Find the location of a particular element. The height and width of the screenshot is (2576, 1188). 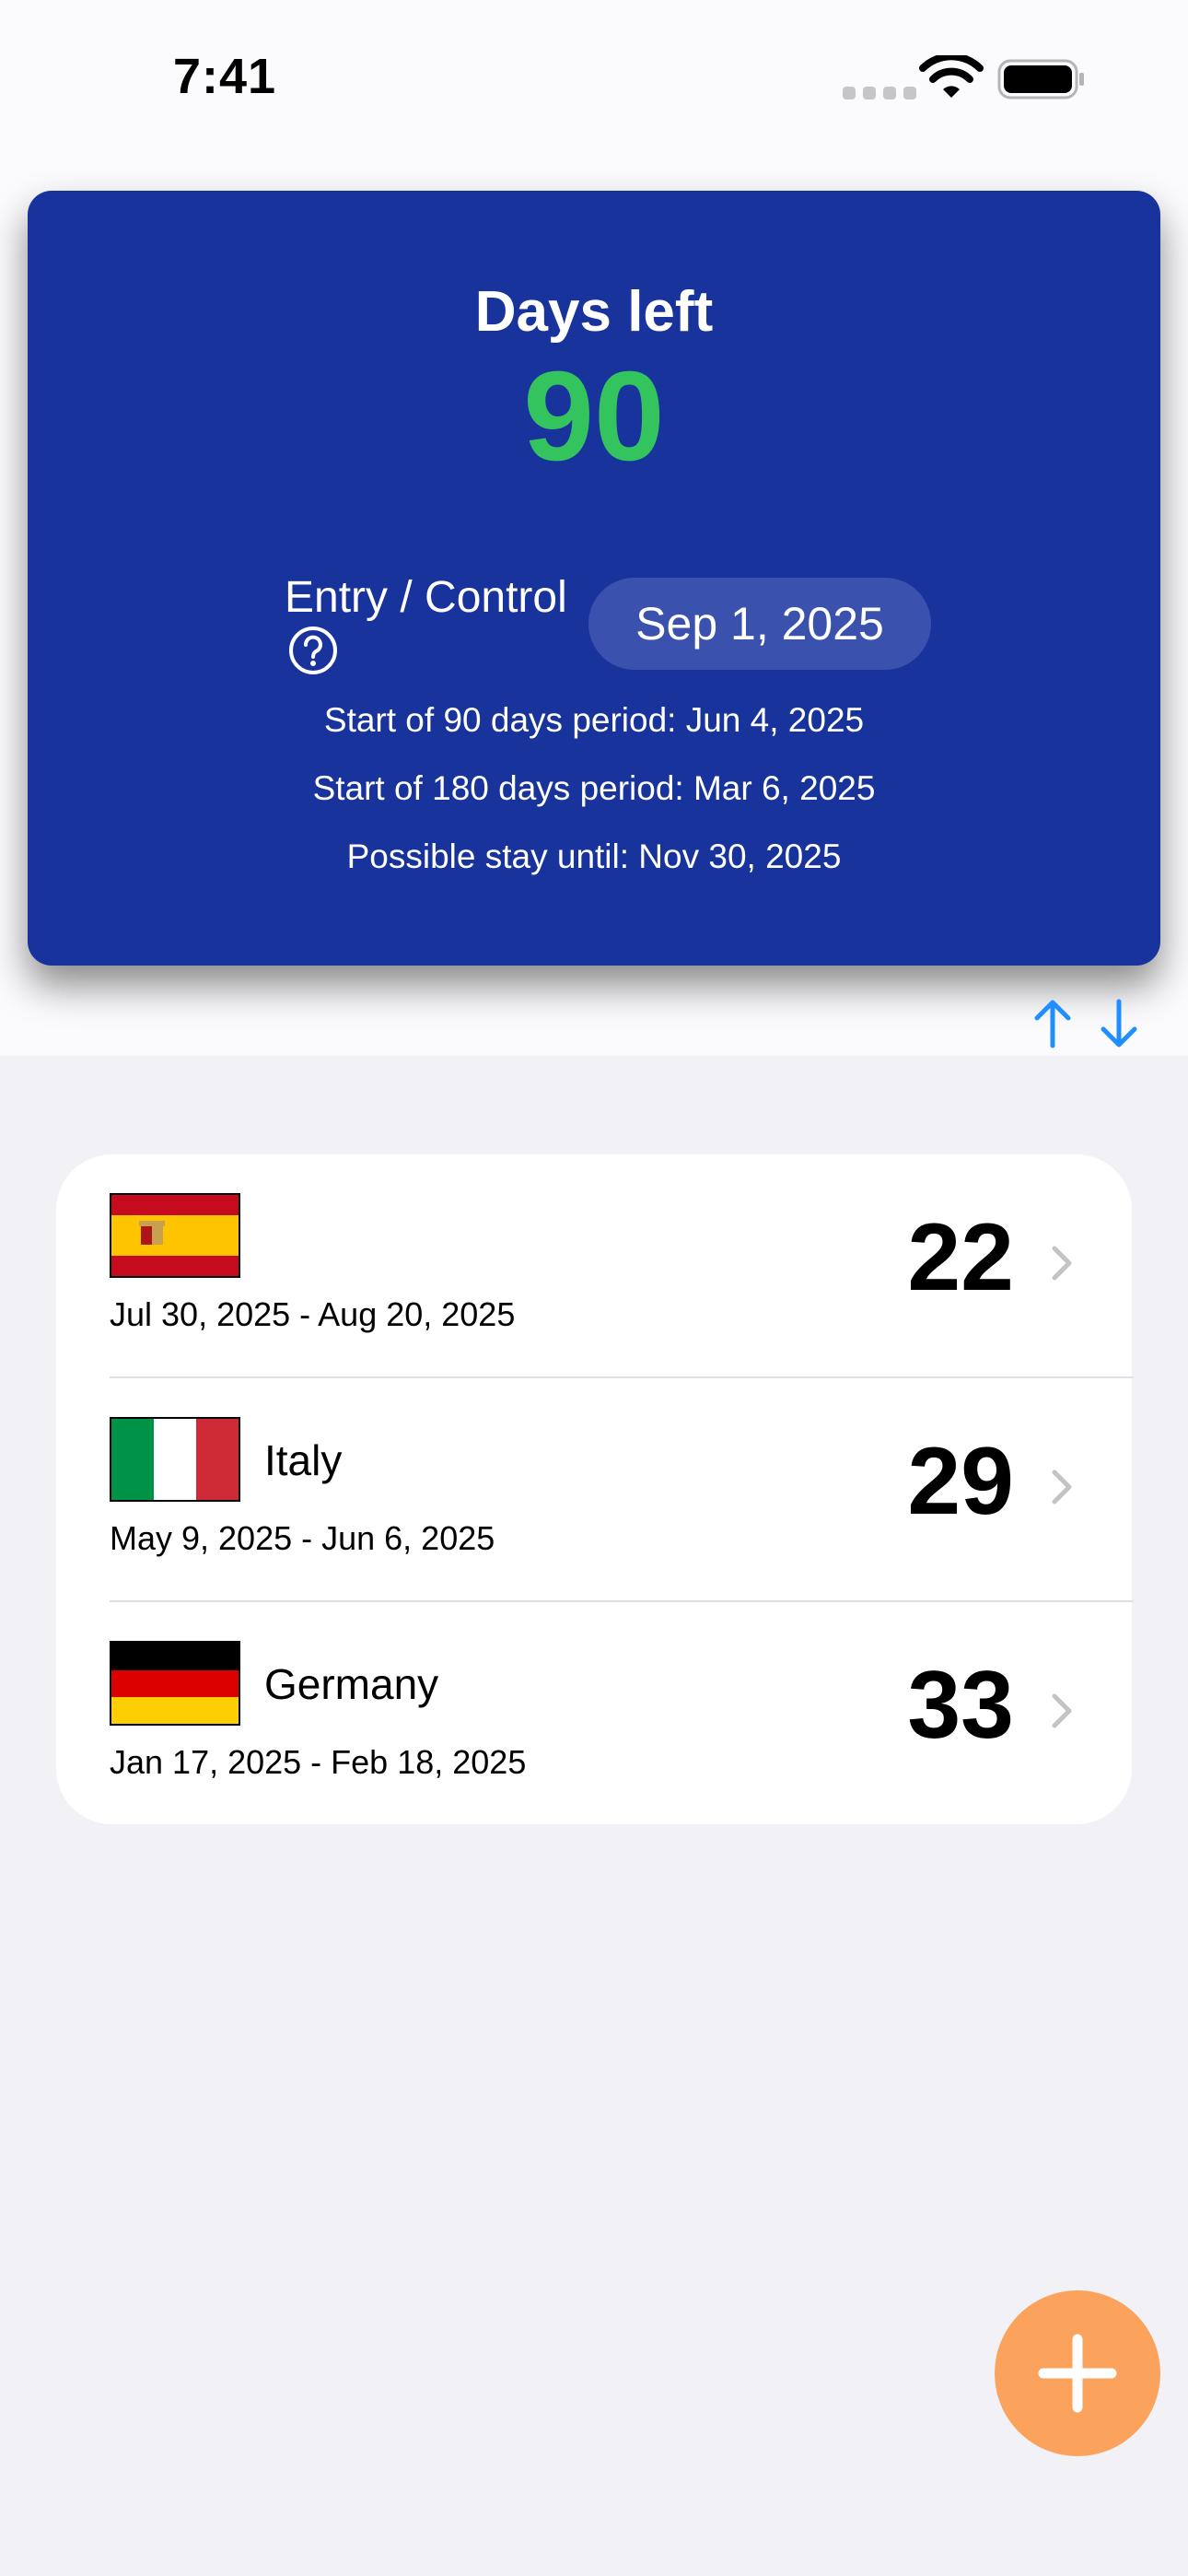

period-90-start: Start of 90 days period: Jun 4, 2025 is located at coordinates (594, 720).